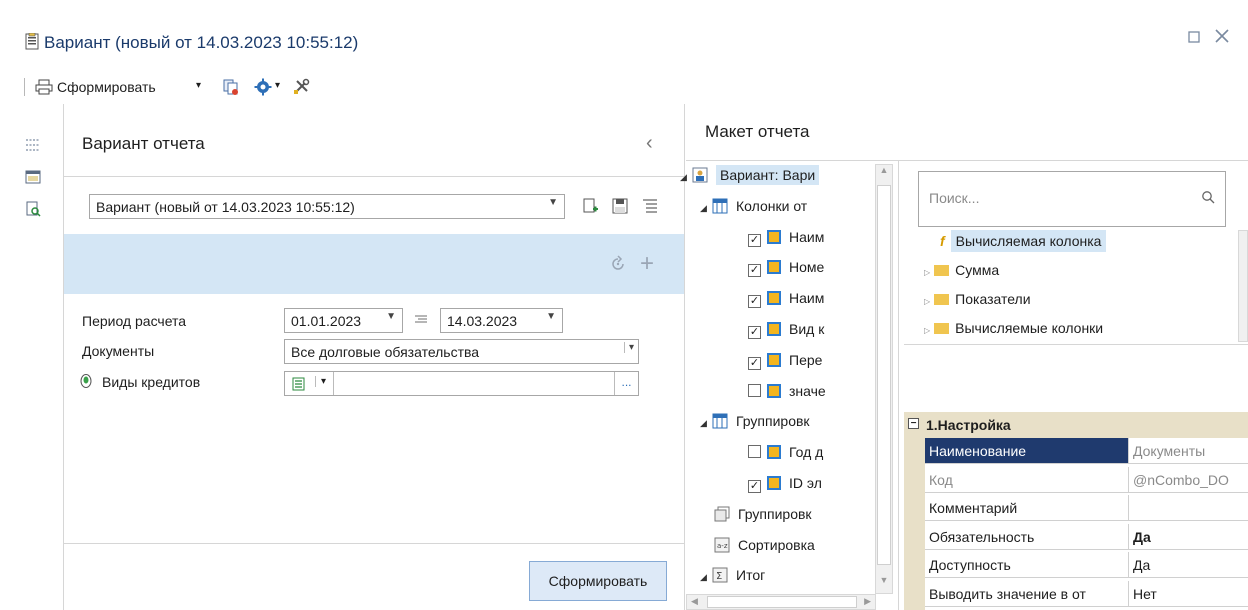  What do you see at coordinates (785, 361) in the screenshot?
I see `tree-item: ✓ Пере` at bounding box center [785, 361].